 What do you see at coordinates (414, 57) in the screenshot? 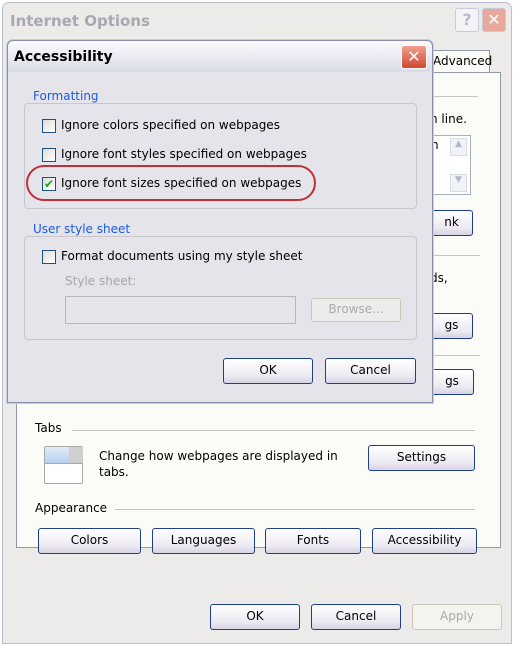
I see `dialog-close-button: ✕` at bounding box center [414, 57].